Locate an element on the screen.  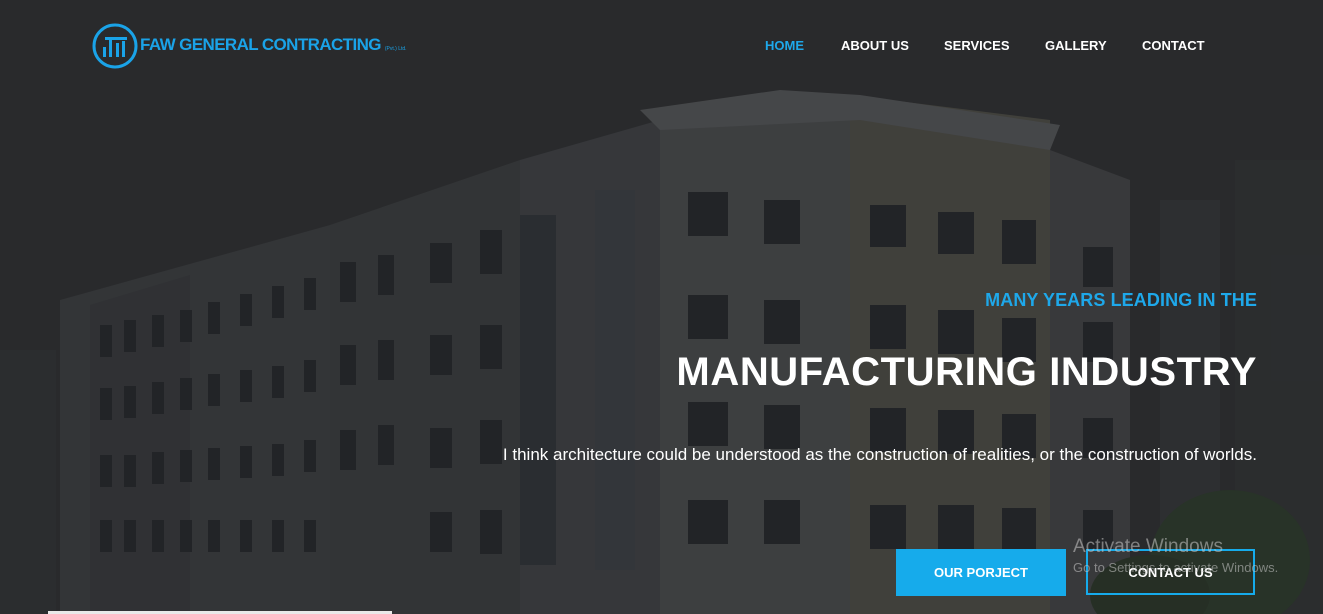
nav-services: SERVICES is located at coordinates (977, 45).